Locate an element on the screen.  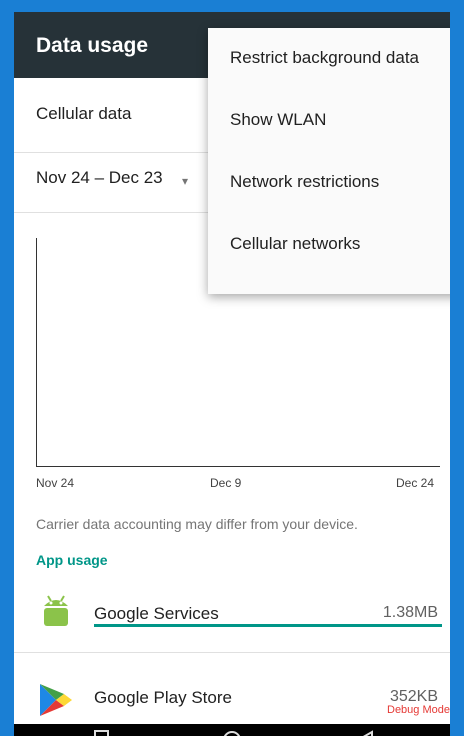
triangle-icon is located at coordinates (364, 732).